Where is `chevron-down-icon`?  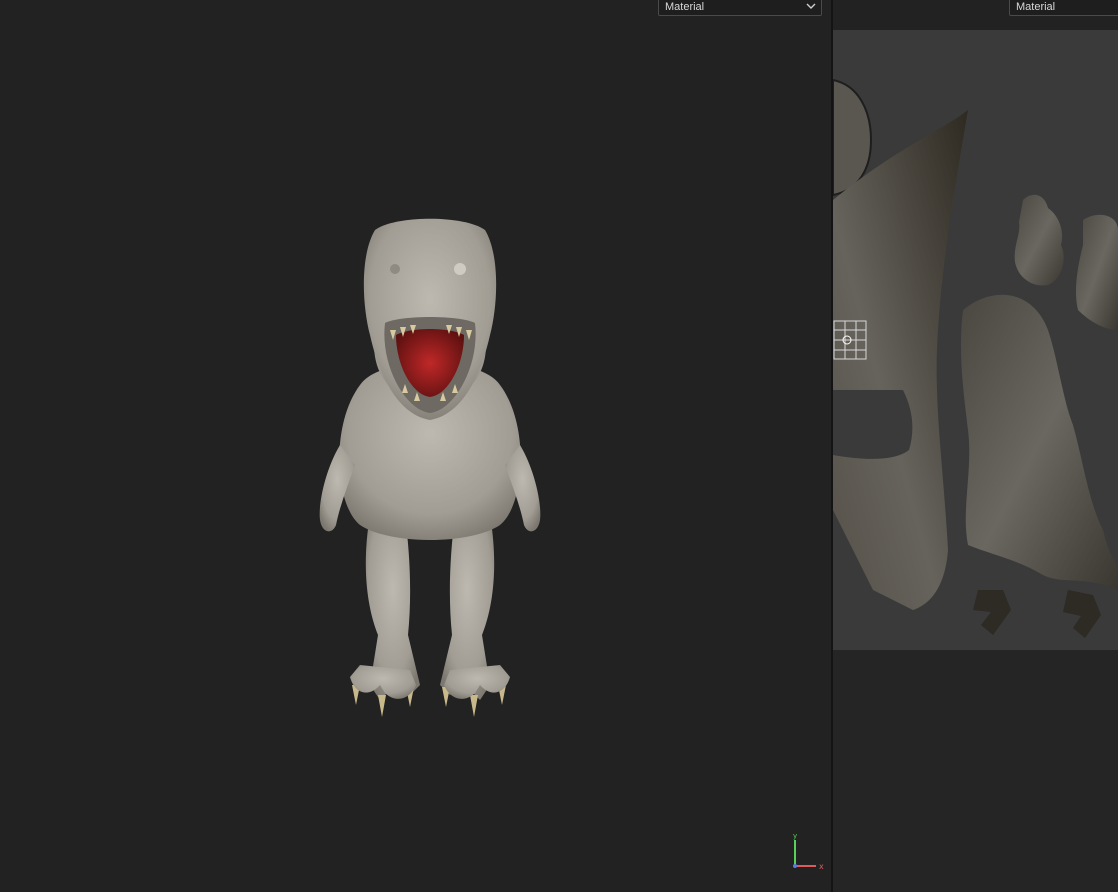 chevron-down-icon is located at coordinates (811, 6).